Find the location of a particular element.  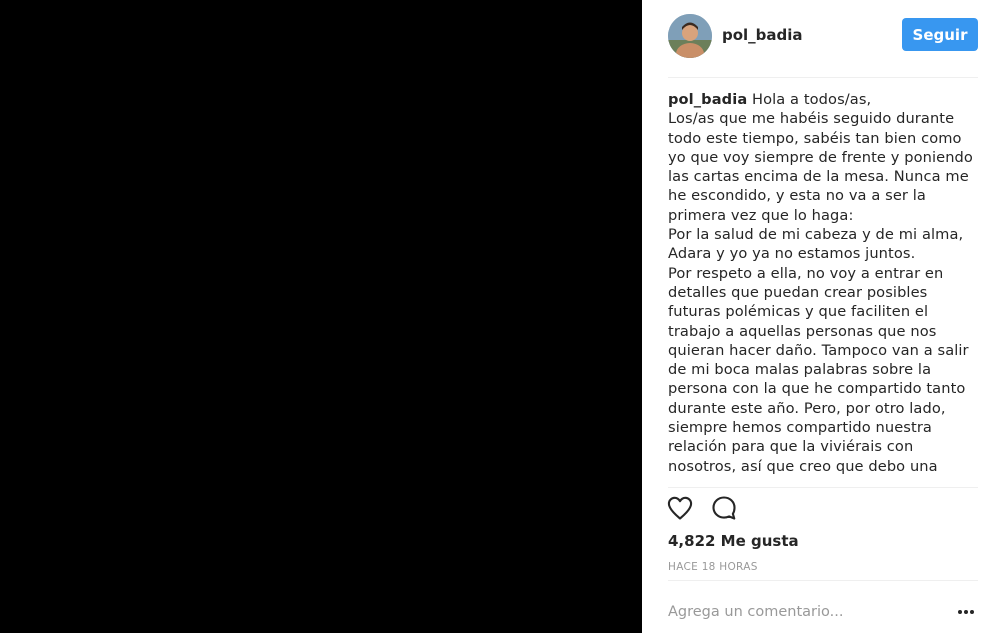

caption-line: Por la salud de mi cabeza y de mi alma, is located at coordinates (816, 235).